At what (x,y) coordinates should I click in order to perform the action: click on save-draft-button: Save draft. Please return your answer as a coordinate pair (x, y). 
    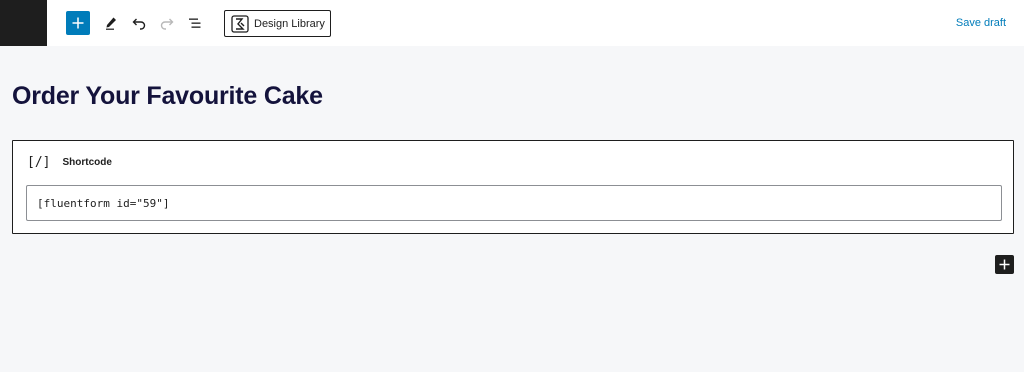
    Looking at the image, I should click on (981, 23).